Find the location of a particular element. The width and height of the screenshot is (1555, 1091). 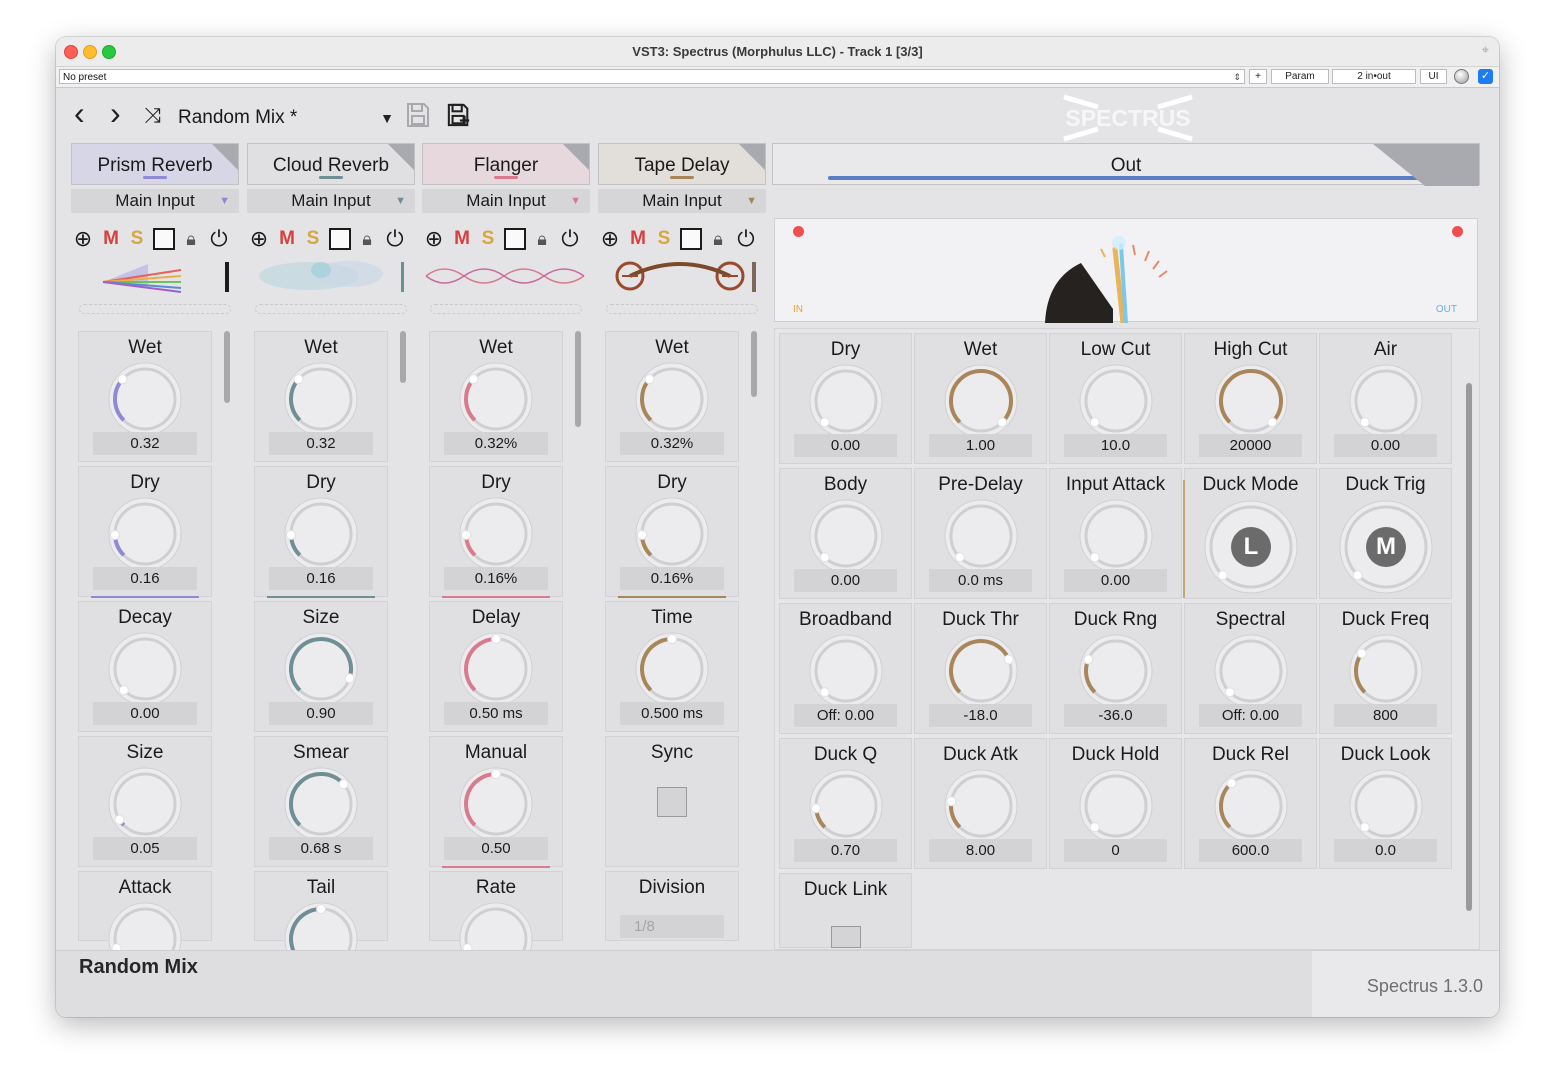

out-param-value: -18.0 is located at coordinates (980, 715).